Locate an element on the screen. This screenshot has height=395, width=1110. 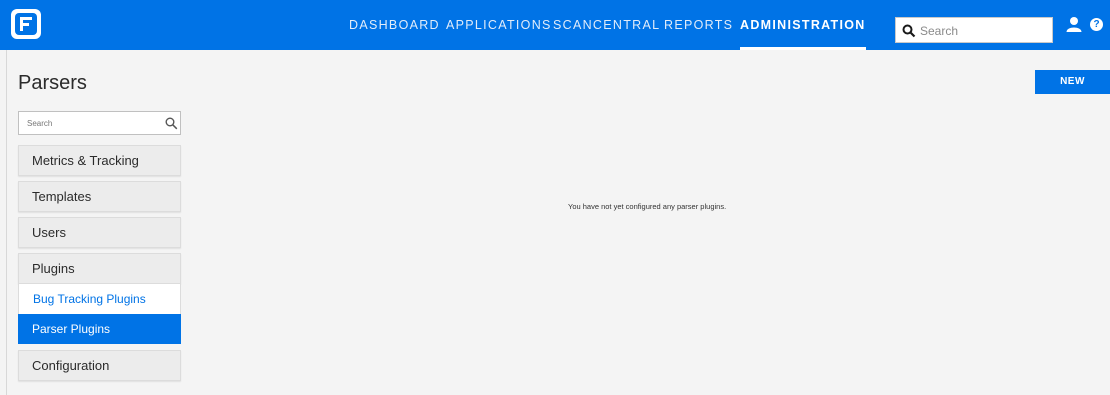
user-icon is located at coordinates (1074, 26).